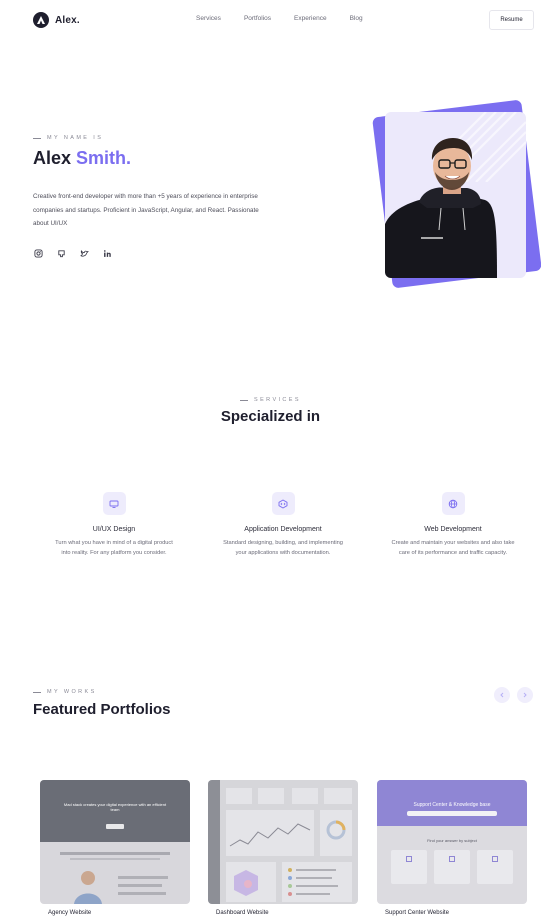 Image resolution: width=541 pixels, height=917 pixels. I want to click on nav-link-experience: Experience, so click(310, 18).